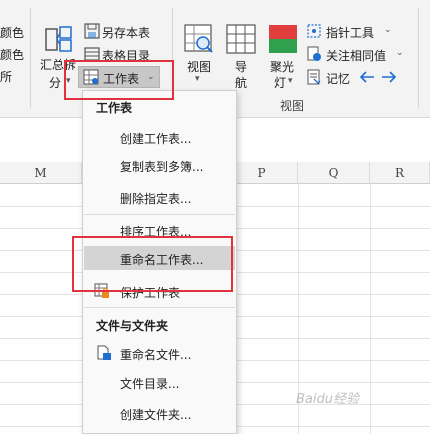  I want to click on pointer-tool-button: 指针工具 ⌄, so click(351, 32).